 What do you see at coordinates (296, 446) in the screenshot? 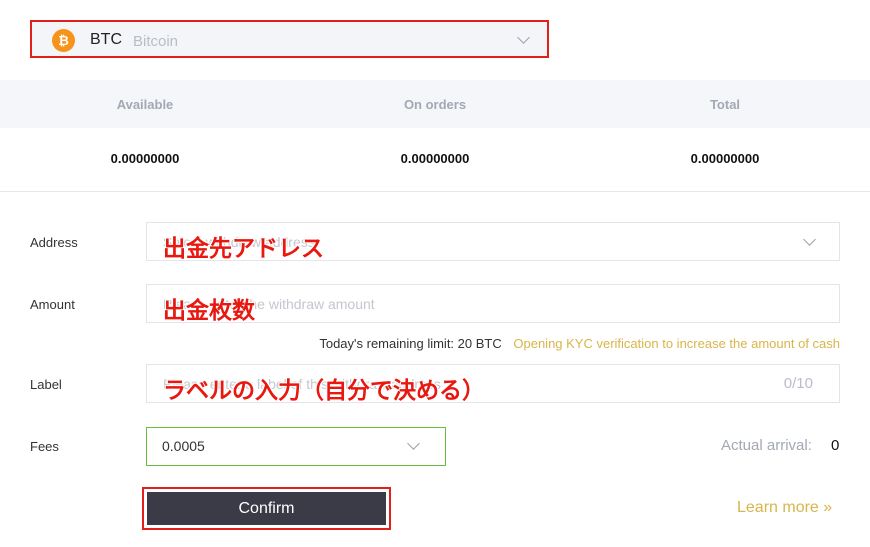
I see `fees-select: 0.0005` at bounding box center [296, 446].